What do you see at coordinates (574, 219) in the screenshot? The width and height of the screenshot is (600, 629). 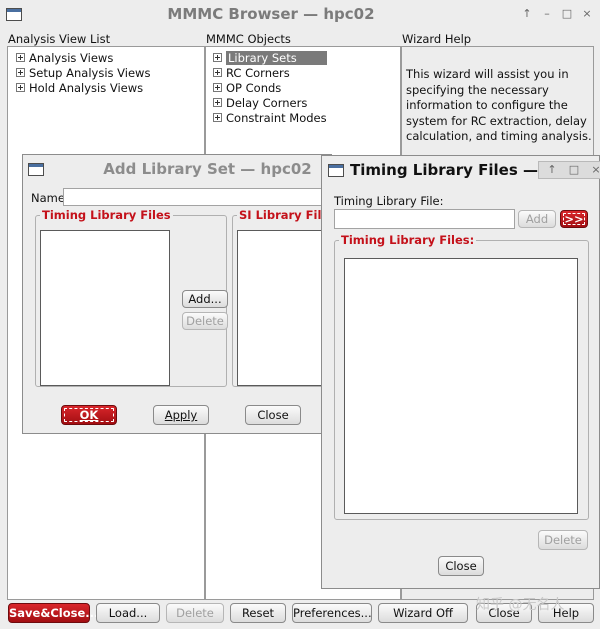 I see `browse-arrow-button: >>` at bounding box center [574, 219].